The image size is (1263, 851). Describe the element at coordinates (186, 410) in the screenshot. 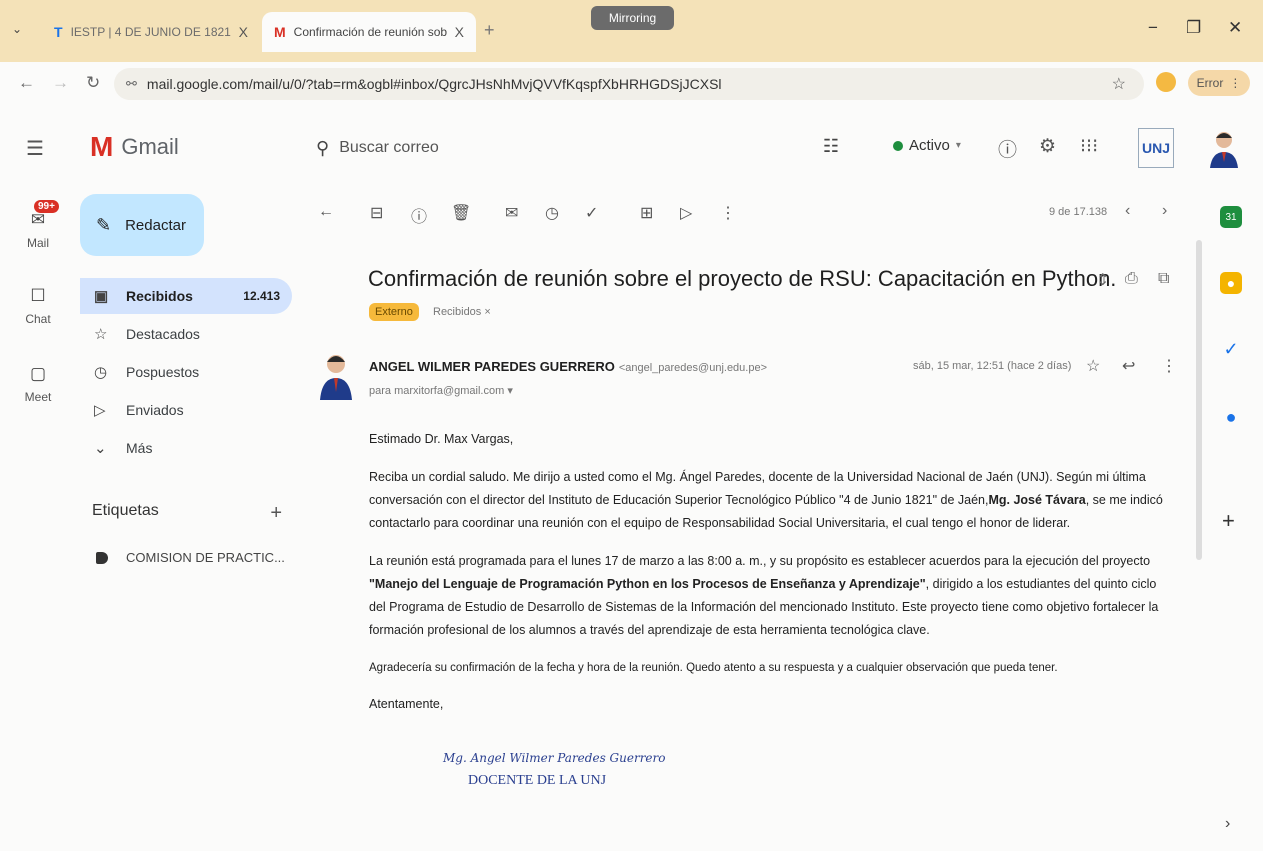

I see `nav-item-sent: ▷ Enviados` at that location.